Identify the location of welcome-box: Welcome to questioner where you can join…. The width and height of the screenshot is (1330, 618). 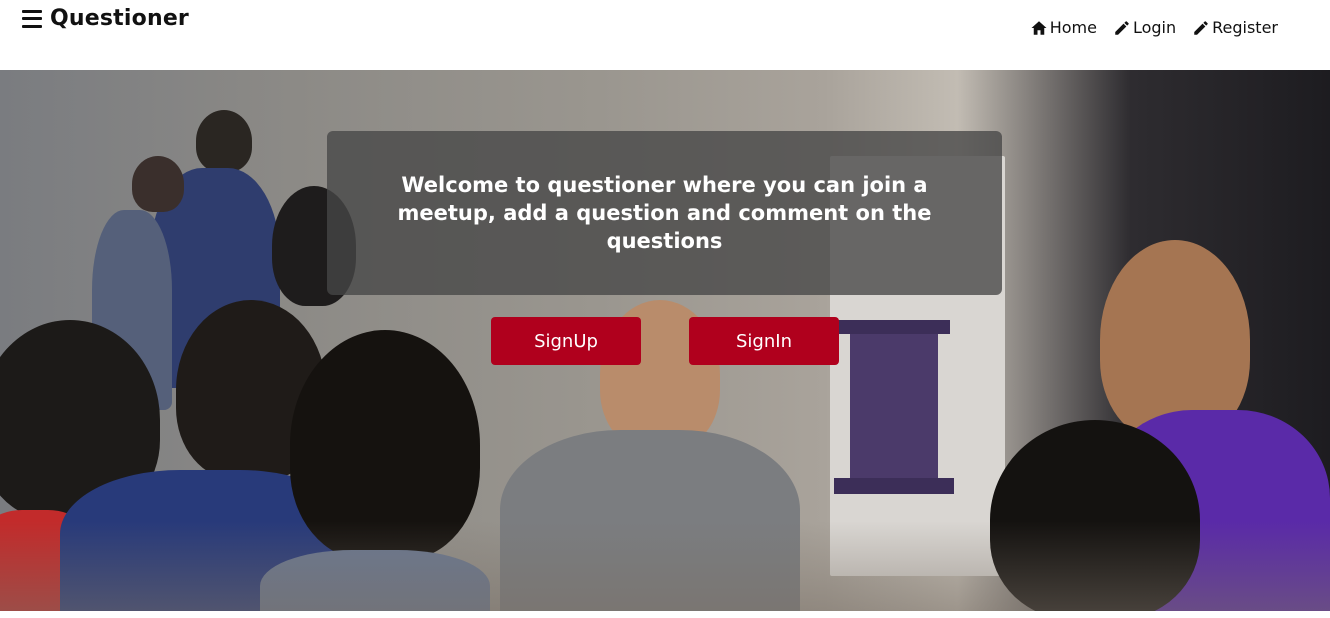
(664, 213).